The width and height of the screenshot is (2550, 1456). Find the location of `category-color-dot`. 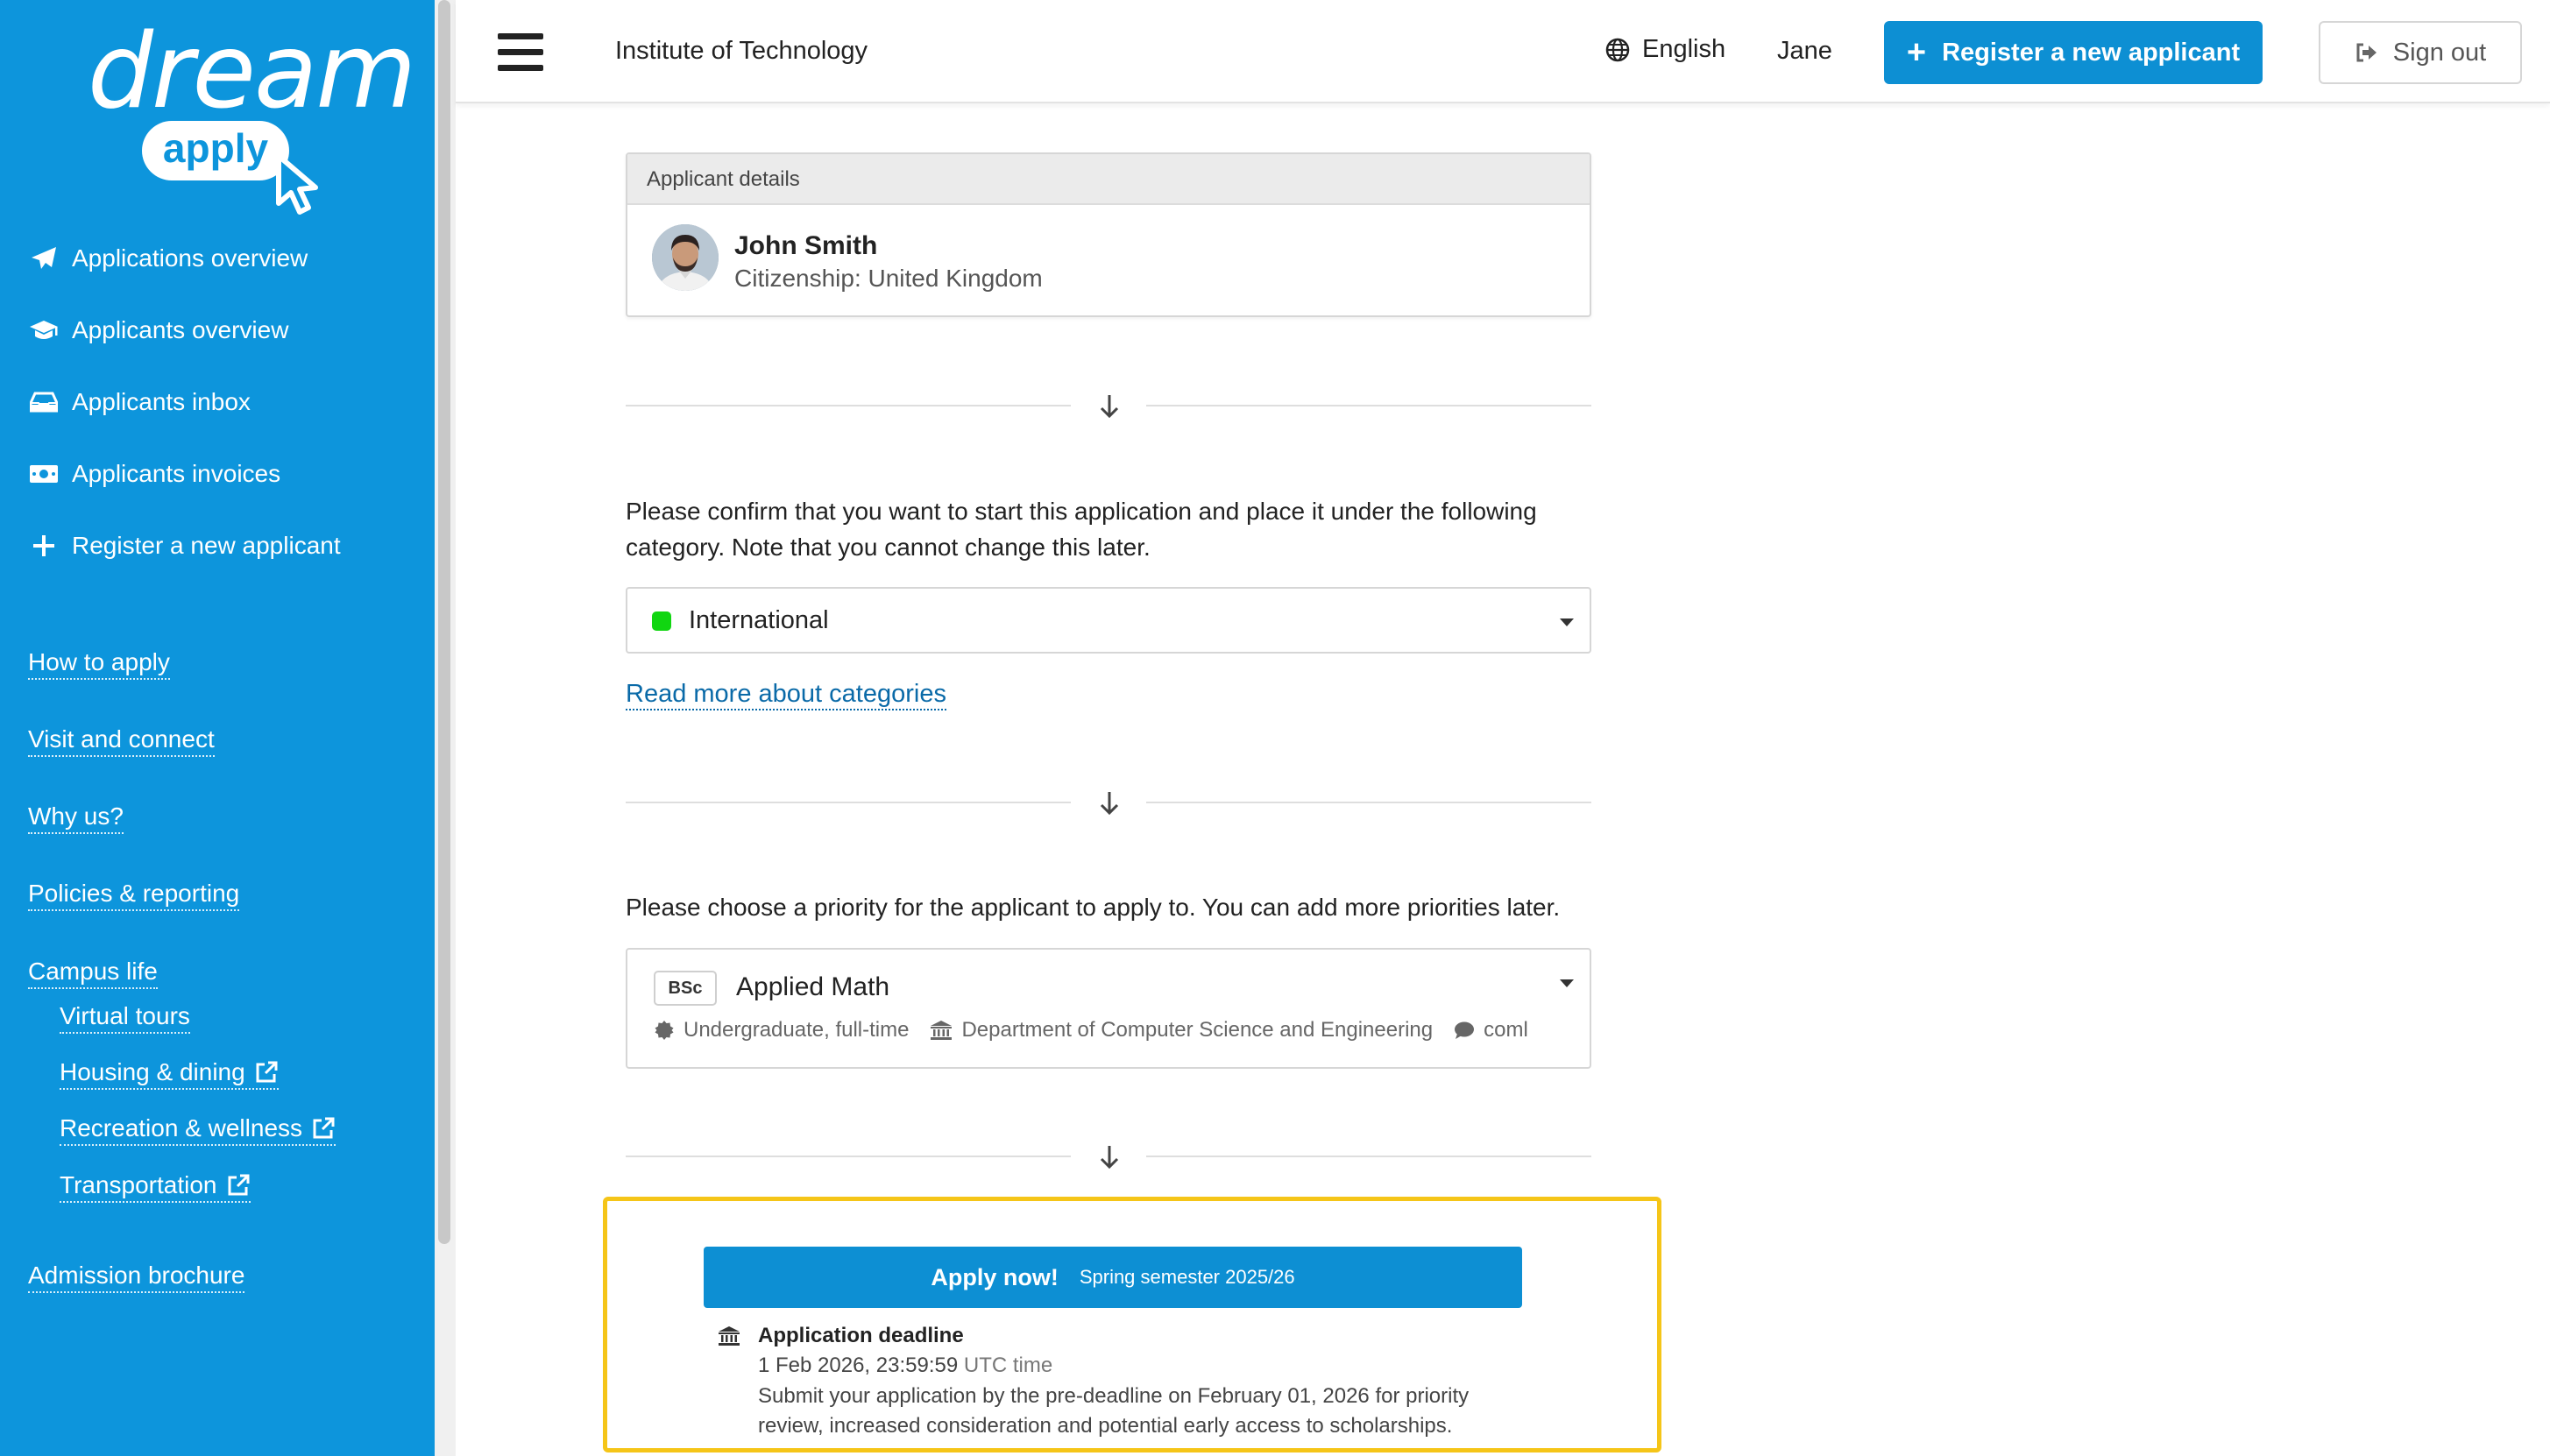

category-color-dot is located at coordinates (661, 621).